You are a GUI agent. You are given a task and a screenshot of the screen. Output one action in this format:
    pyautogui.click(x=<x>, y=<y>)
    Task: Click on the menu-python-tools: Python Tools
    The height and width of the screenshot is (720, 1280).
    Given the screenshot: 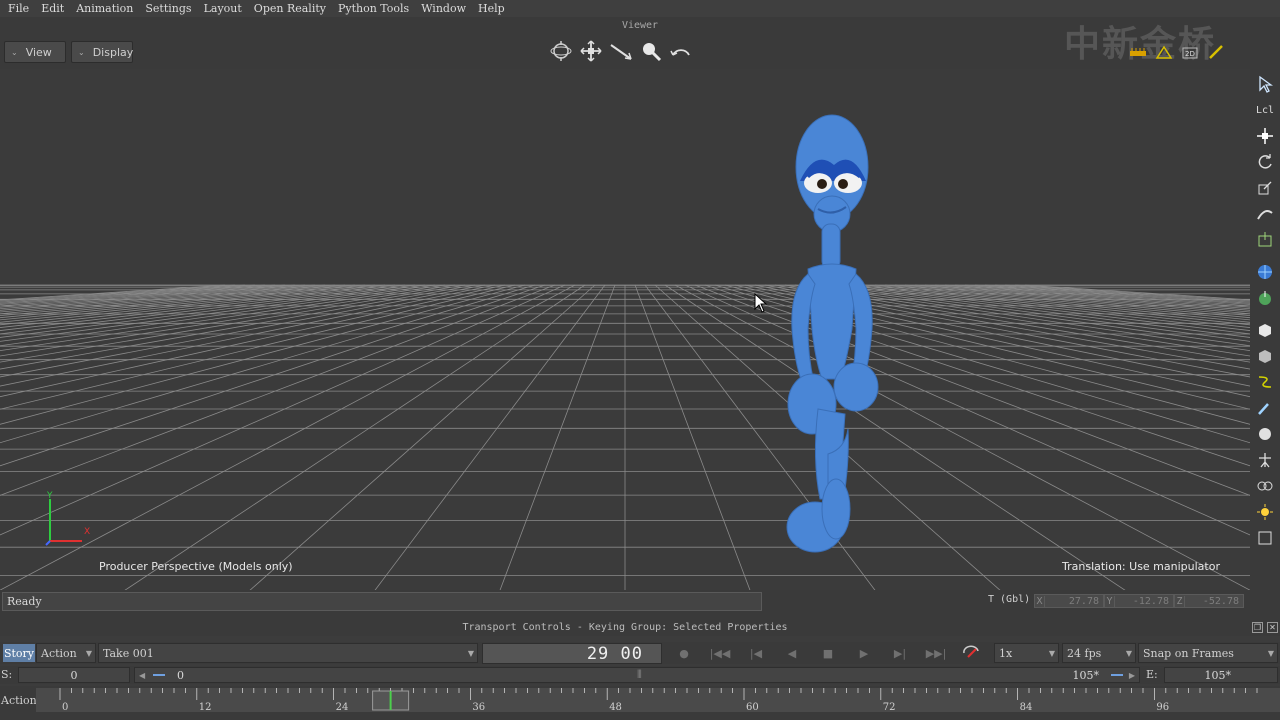 What is the action you would take?
    pyautogui.click(x=373, y=8)
    